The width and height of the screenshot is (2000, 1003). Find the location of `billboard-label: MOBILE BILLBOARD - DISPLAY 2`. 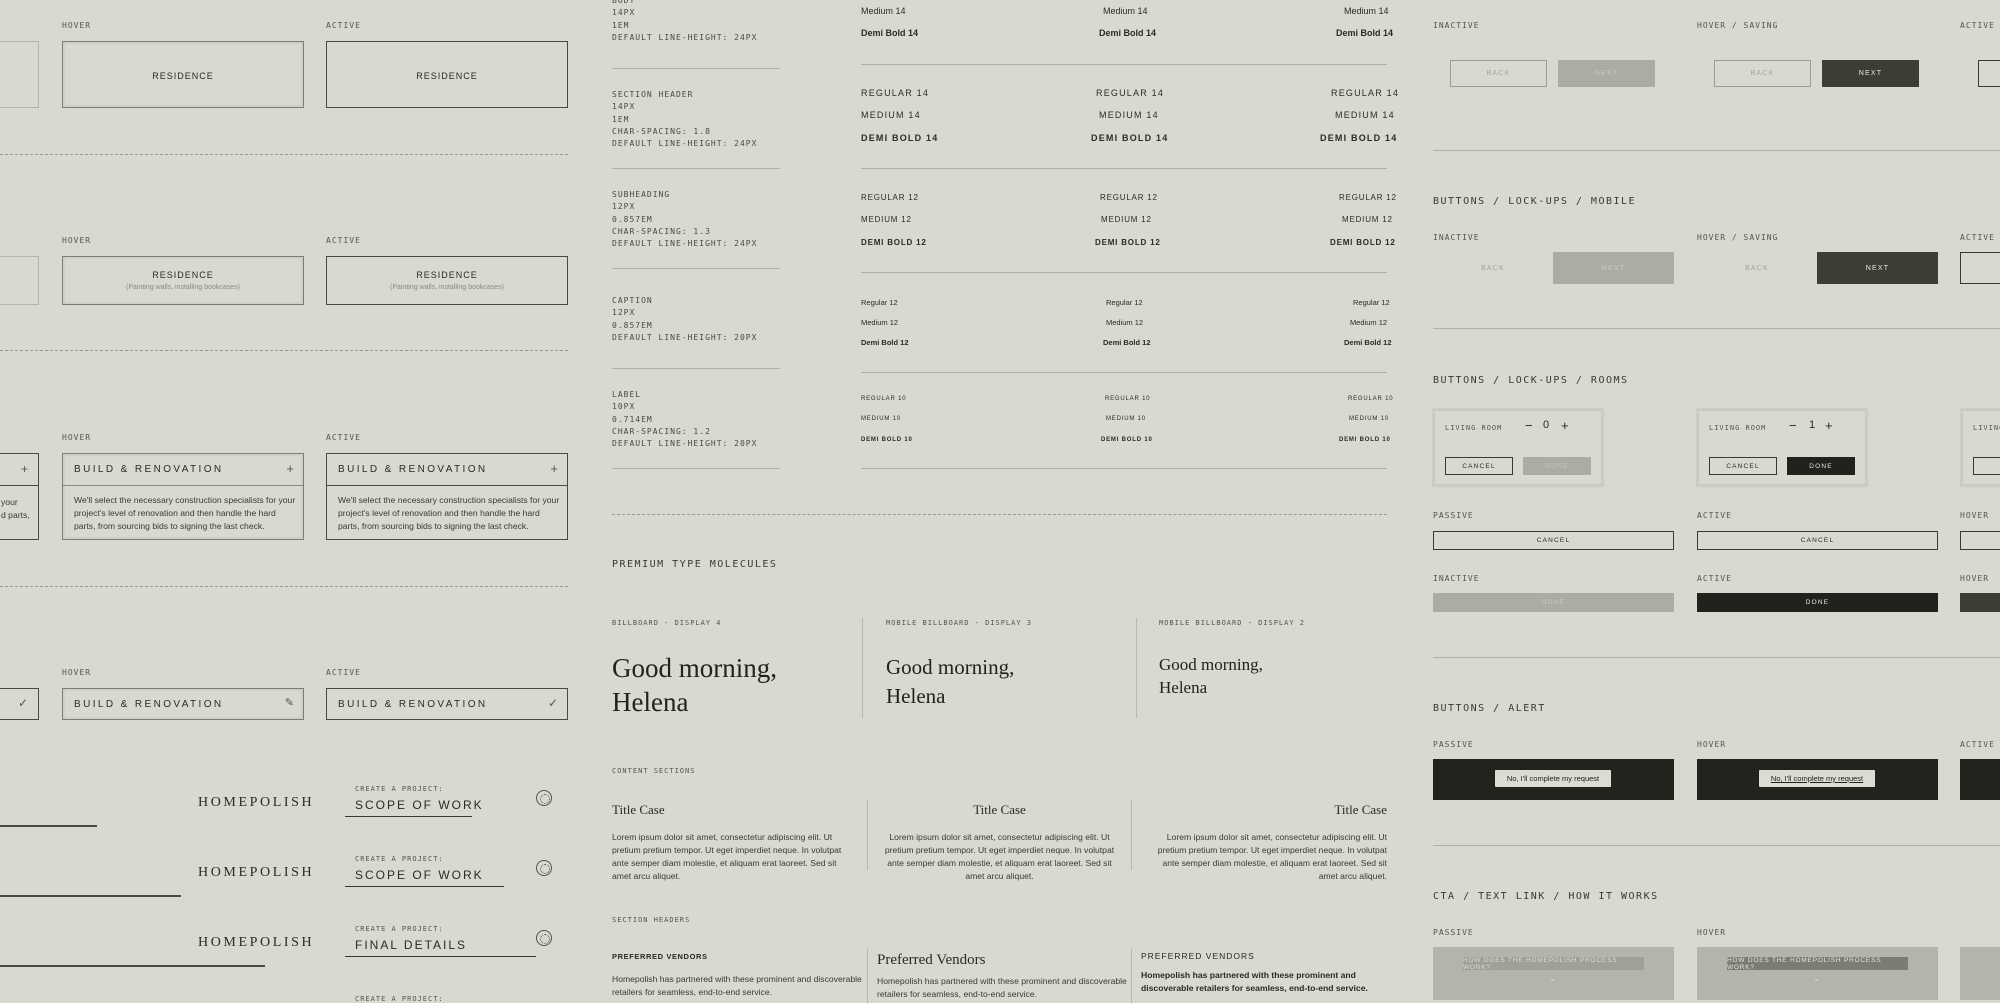

billboard-label: MOBILE BILLBOARD - DISPLAY 2 is located at coordinates (1232, 623).